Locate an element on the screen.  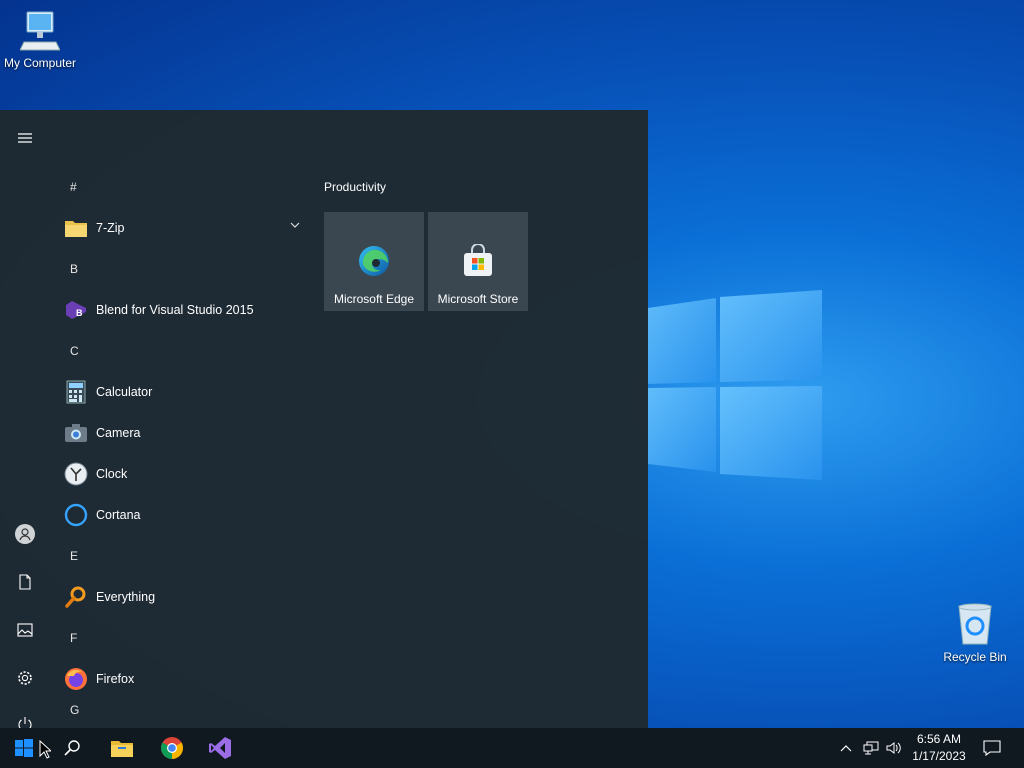
search-icon is located at coordinates (72, 748).